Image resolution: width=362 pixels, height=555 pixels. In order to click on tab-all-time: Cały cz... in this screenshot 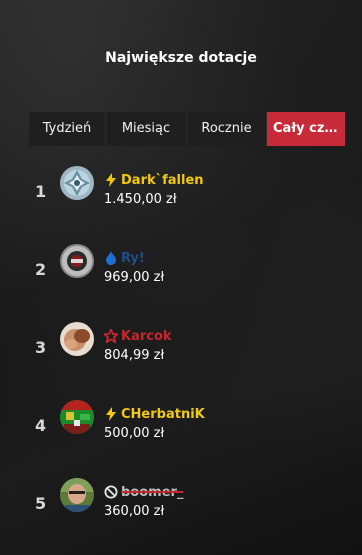, I will do `click(306, 129)`.